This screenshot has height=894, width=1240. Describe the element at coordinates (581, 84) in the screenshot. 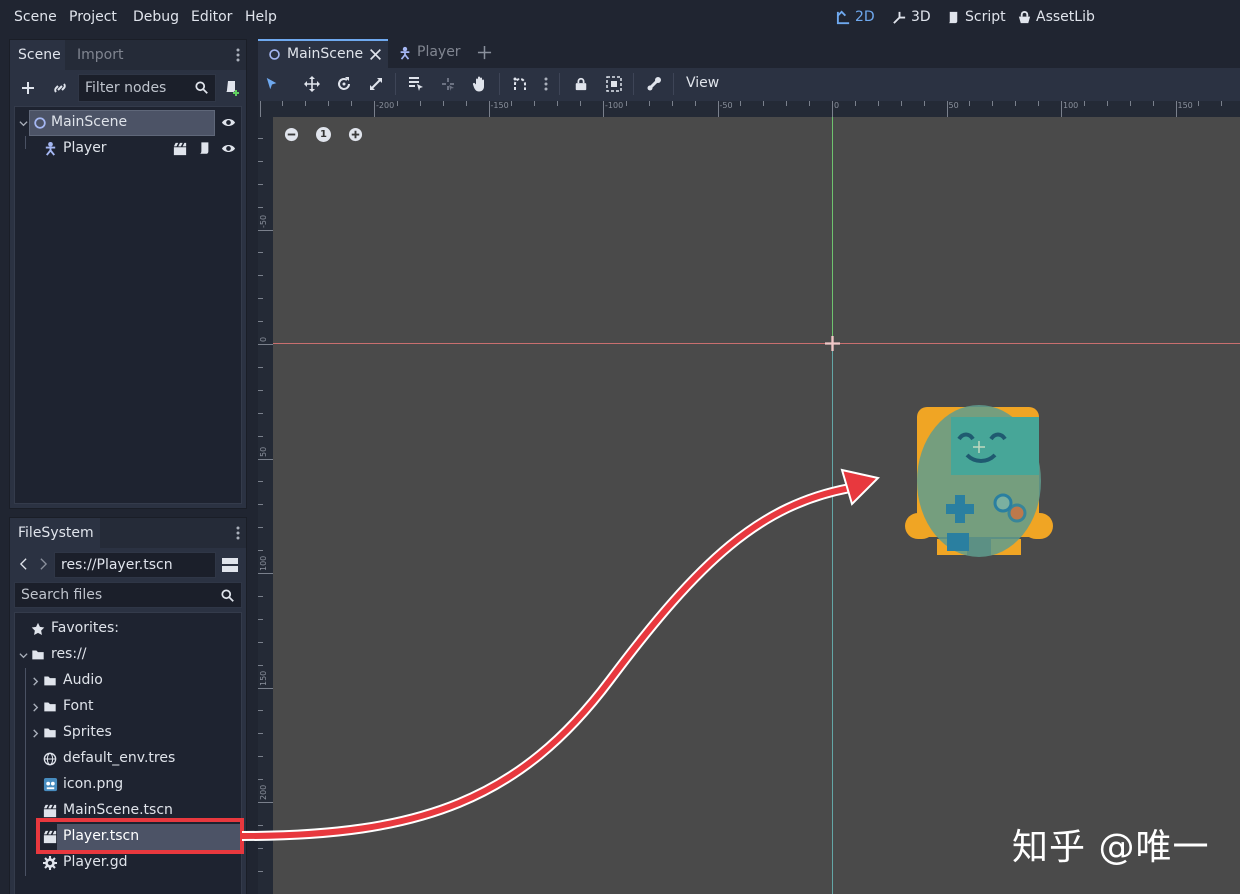

I see `lock-icon` at that location.